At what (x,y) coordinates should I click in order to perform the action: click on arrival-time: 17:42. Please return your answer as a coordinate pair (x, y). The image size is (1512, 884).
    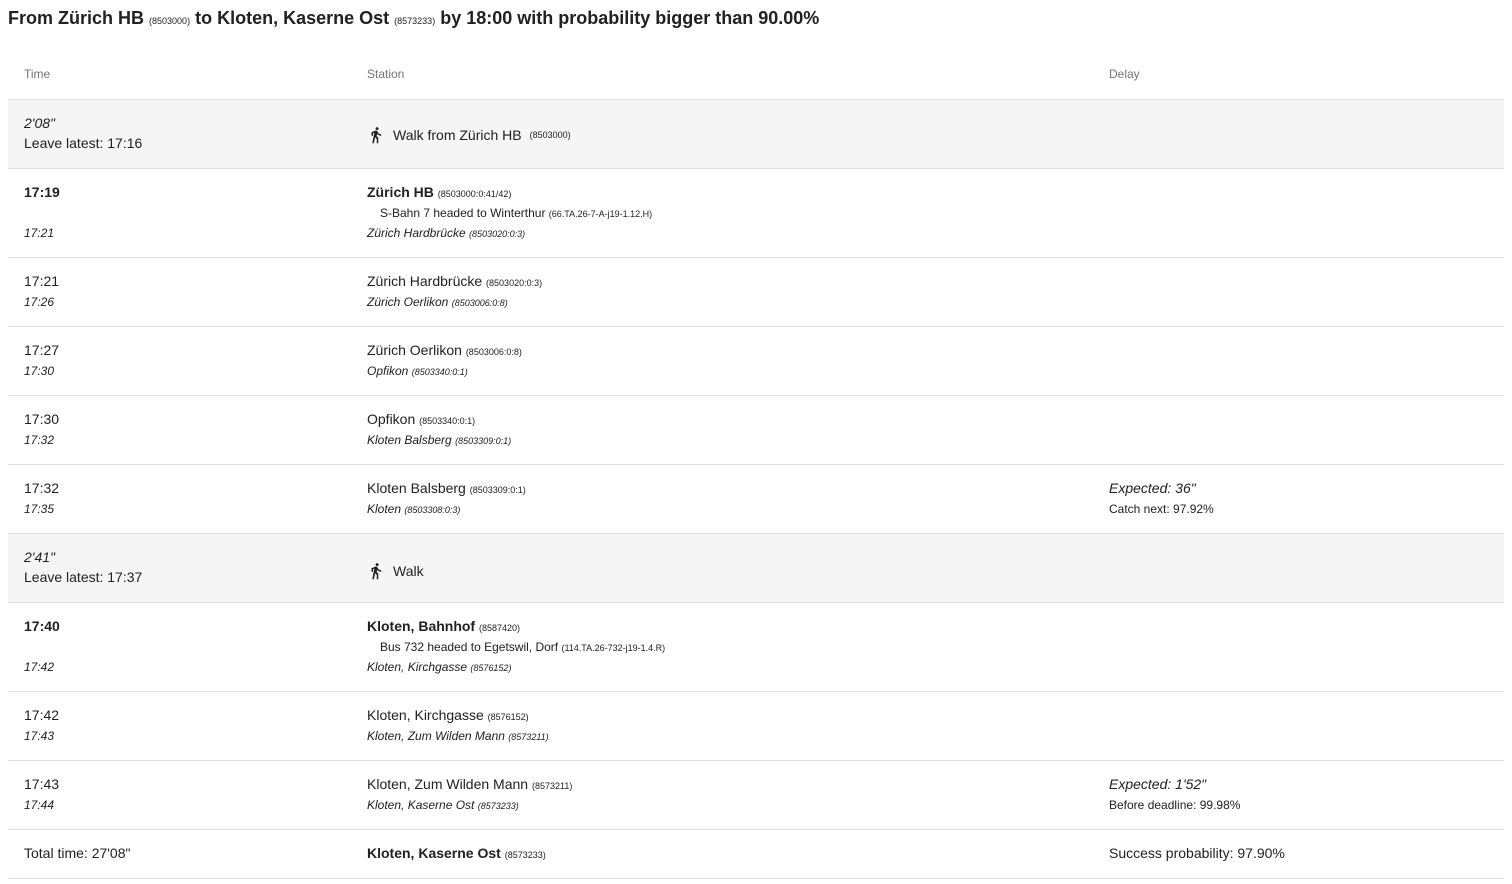
    Looking at the image, I should click on (39, 667).